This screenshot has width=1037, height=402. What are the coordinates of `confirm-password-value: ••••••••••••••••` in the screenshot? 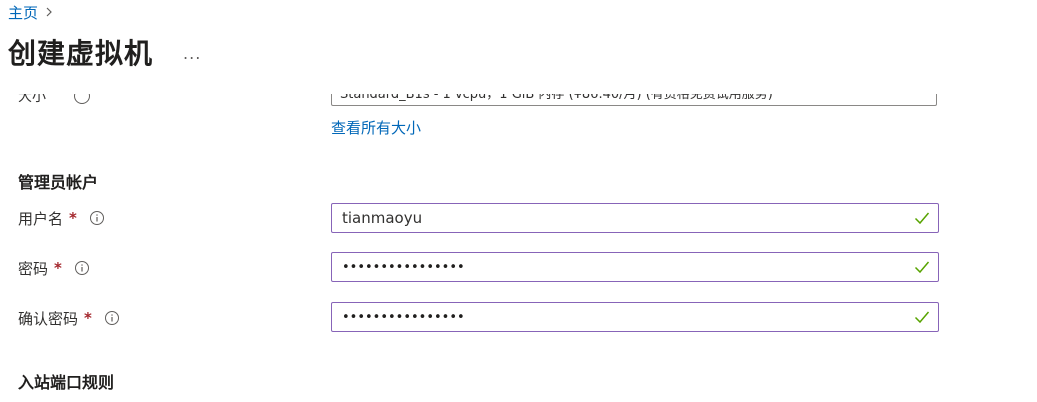 It's located at (403, 317).